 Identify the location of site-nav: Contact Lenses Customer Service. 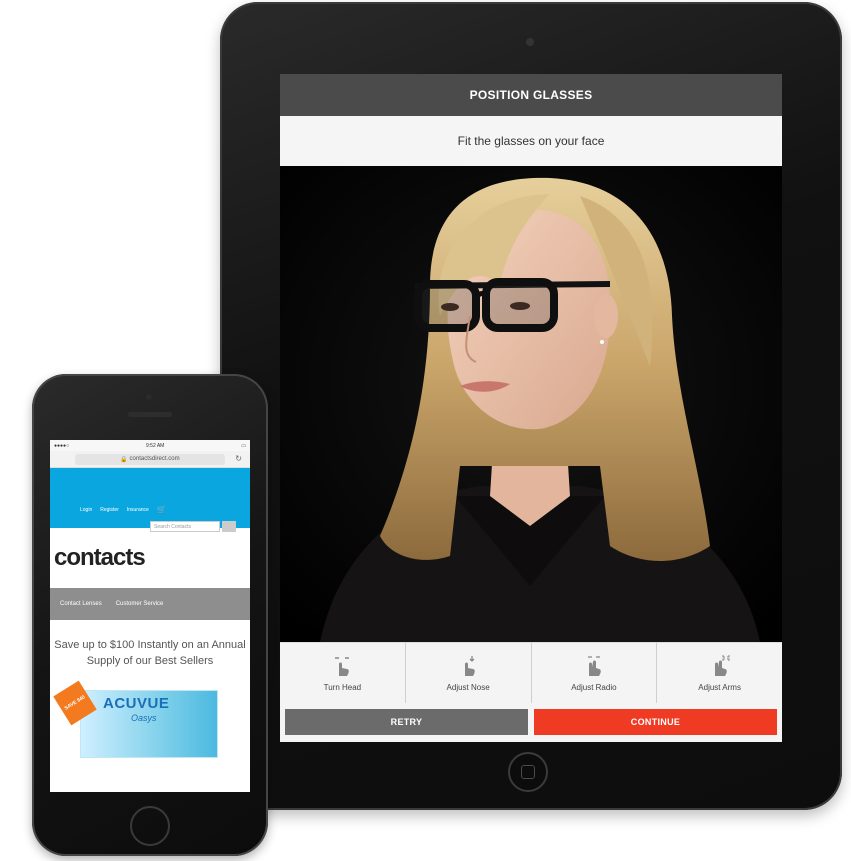
(150, 604).